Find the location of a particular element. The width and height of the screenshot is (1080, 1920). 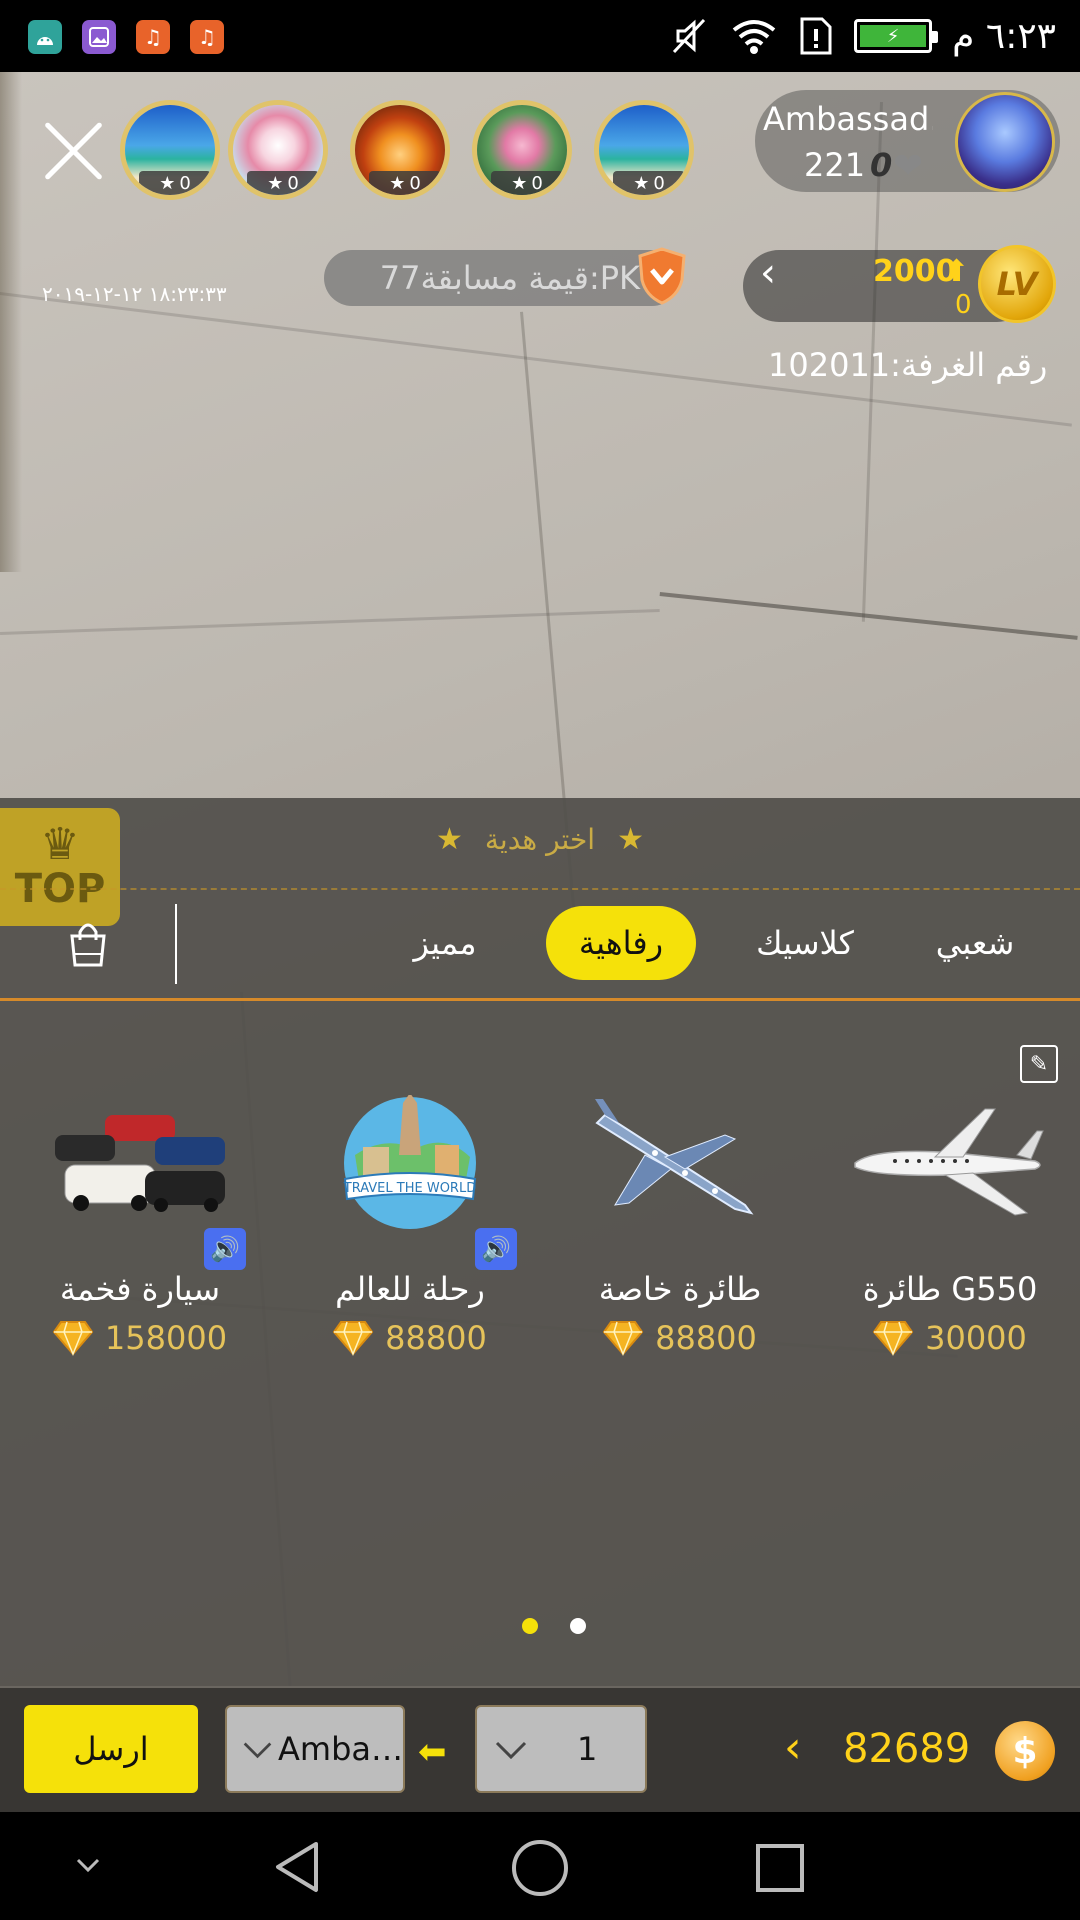

private-jet-image is located at coordinates (674, 1157).